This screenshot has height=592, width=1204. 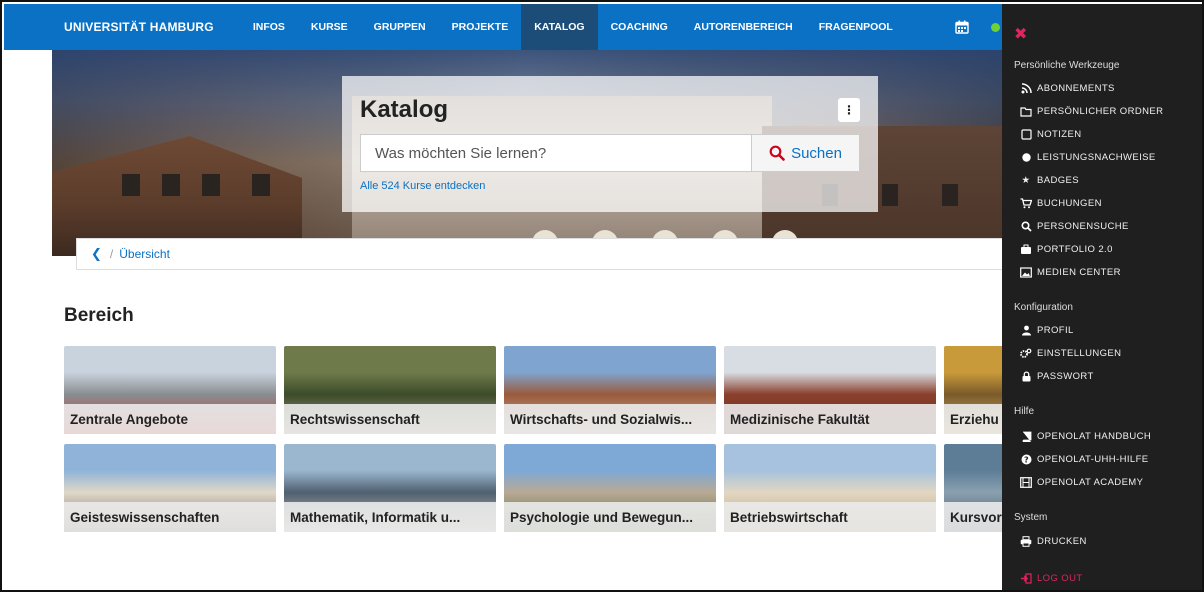 What do you see at coordinates (1075, 249) in the screenshot?
I see `menu-item-label: PORTFOLIO 2.0` at bounding box center [1075, 249].